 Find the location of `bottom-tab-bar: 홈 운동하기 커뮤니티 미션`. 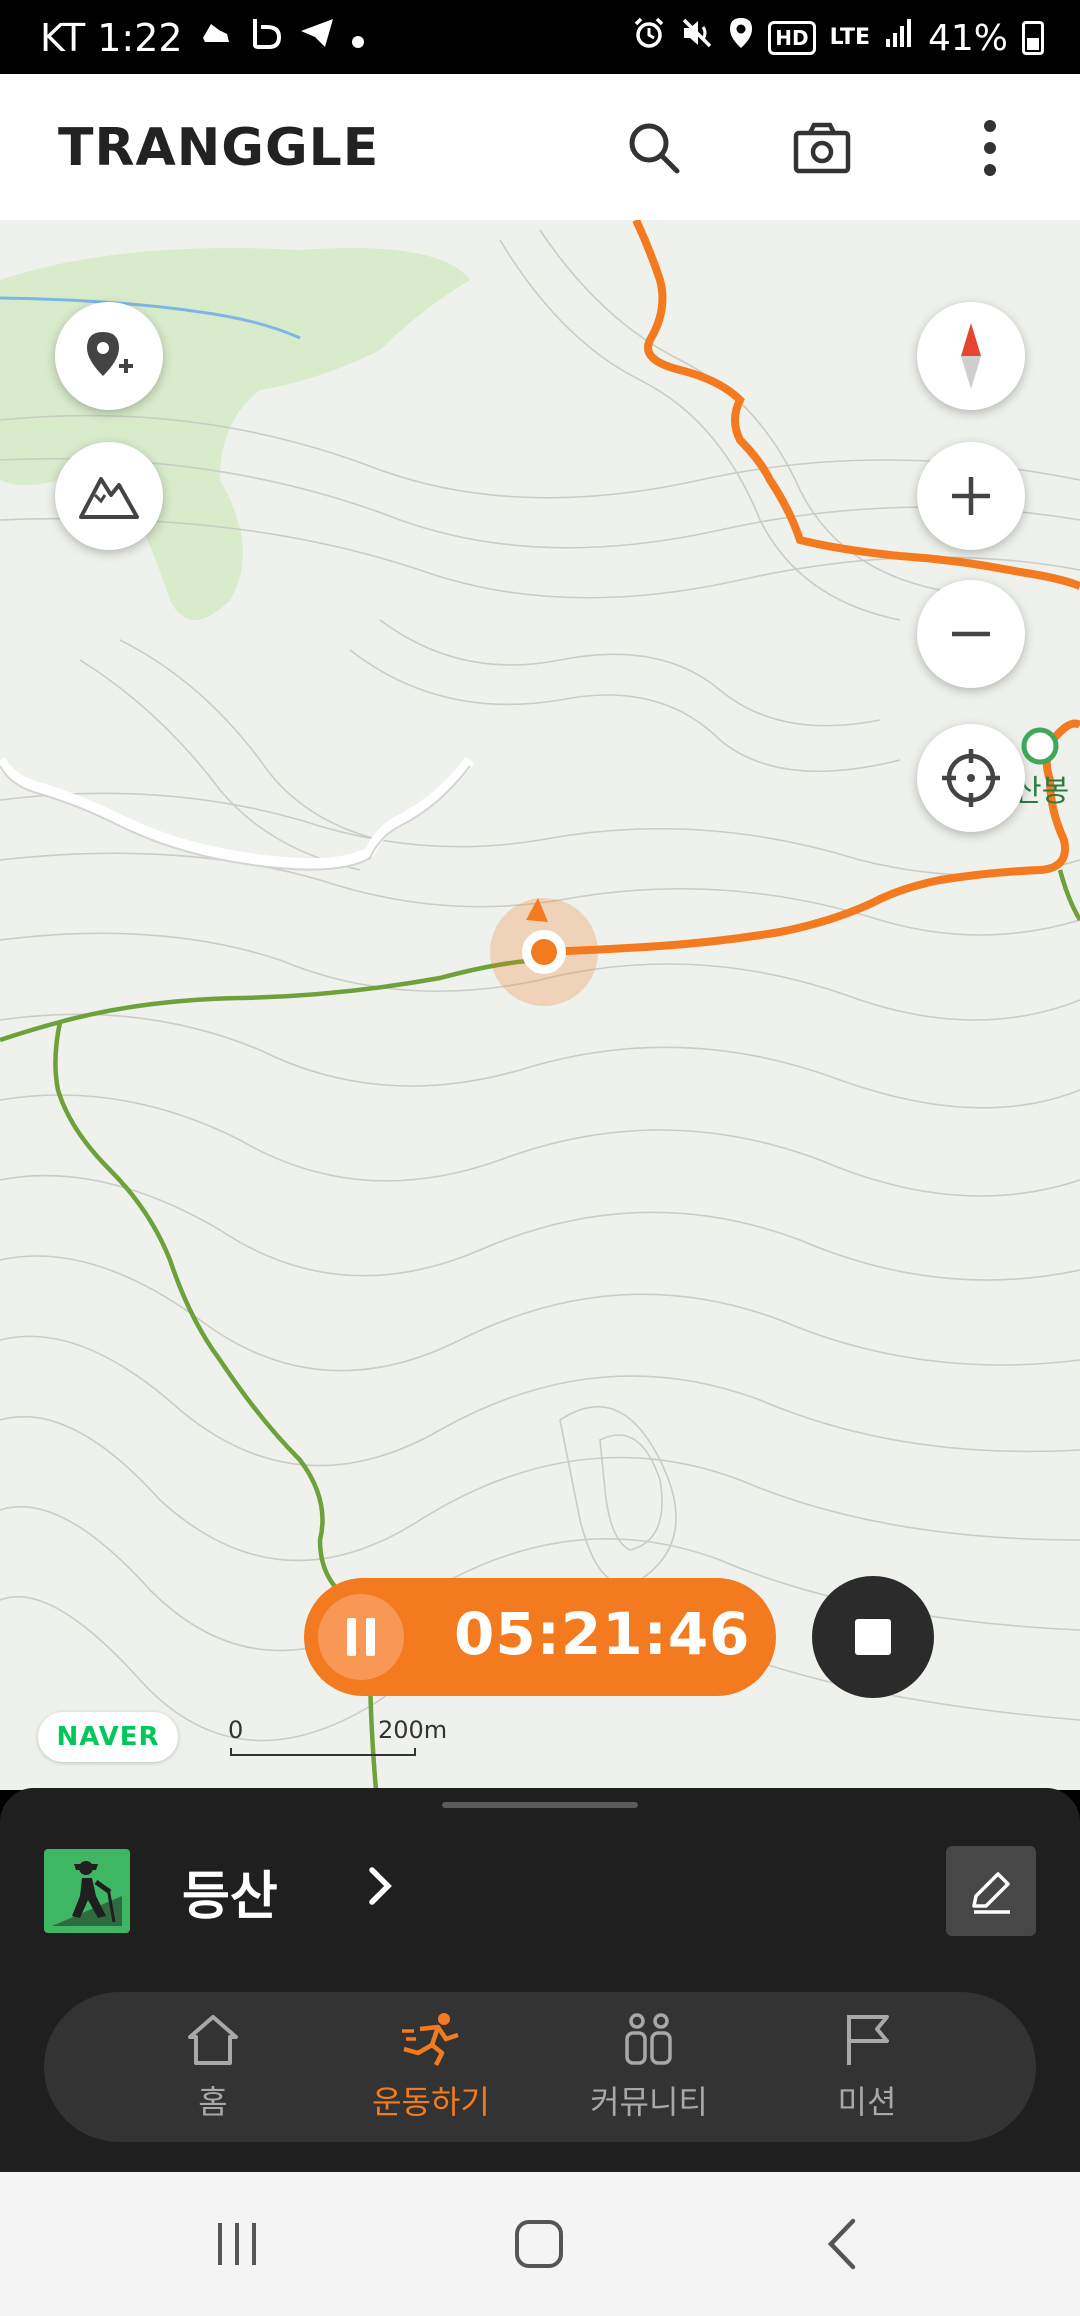

bottom-tab-bar: 홈 운동하기 커뮤니티 미션 is located at coordinates (540, 2067).